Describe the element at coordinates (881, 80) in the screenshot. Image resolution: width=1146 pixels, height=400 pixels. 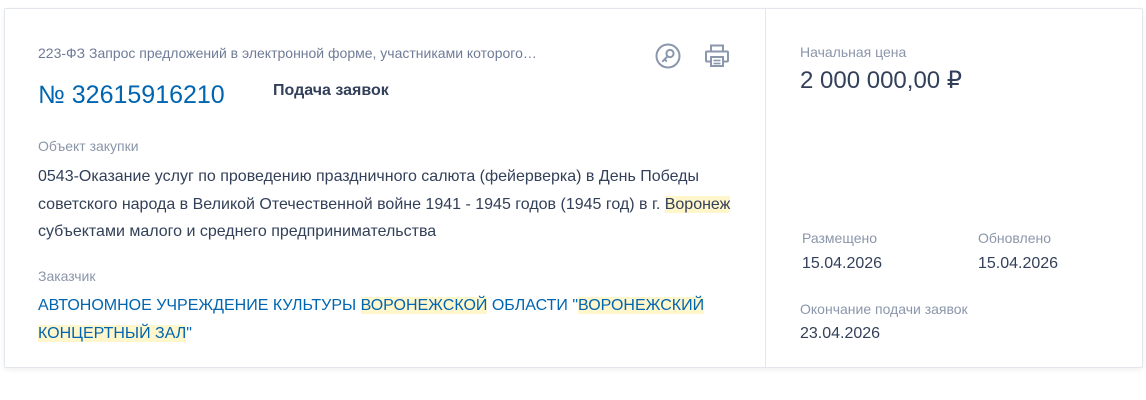
I see `initial-price: 2 000 000,00 ₽` at that location.